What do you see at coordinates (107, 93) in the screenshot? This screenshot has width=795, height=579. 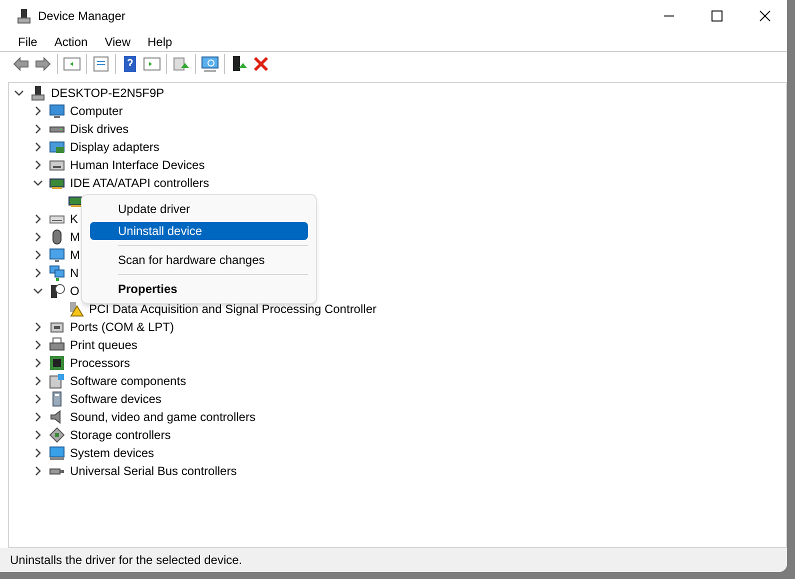 I see `tree-item: DESKTOP-E2N5F9P` at bounding box center [107, 93].